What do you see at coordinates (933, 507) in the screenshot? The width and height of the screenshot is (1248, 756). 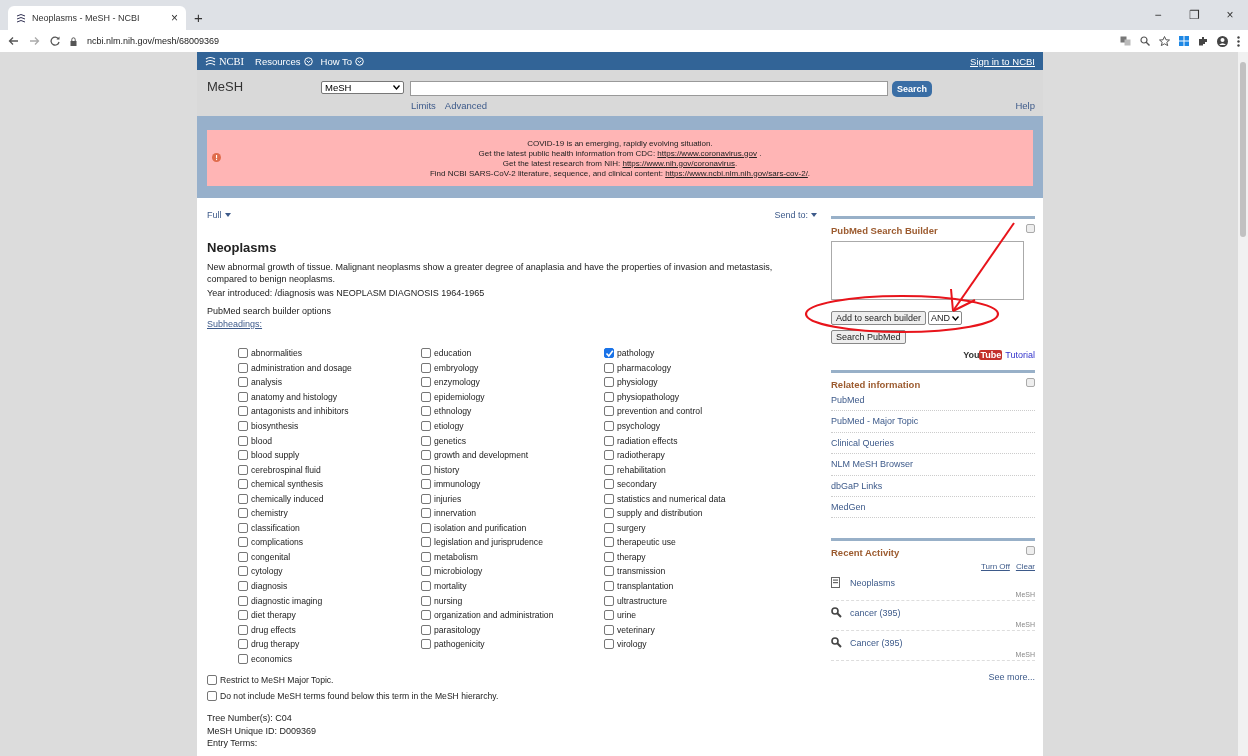 I see `related-link: MedGen` at bounding box center [933, 507].